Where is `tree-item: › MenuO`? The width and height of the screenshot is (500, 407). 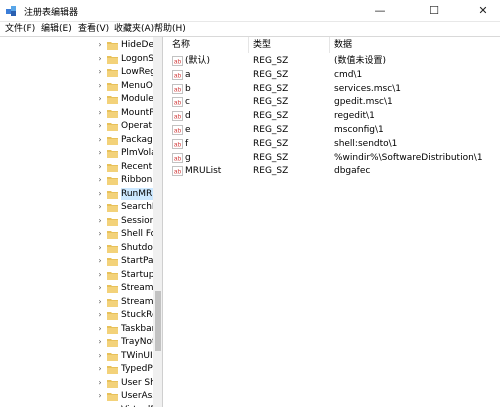 tree-item: › MenuO is located at coordinates (76, 86).